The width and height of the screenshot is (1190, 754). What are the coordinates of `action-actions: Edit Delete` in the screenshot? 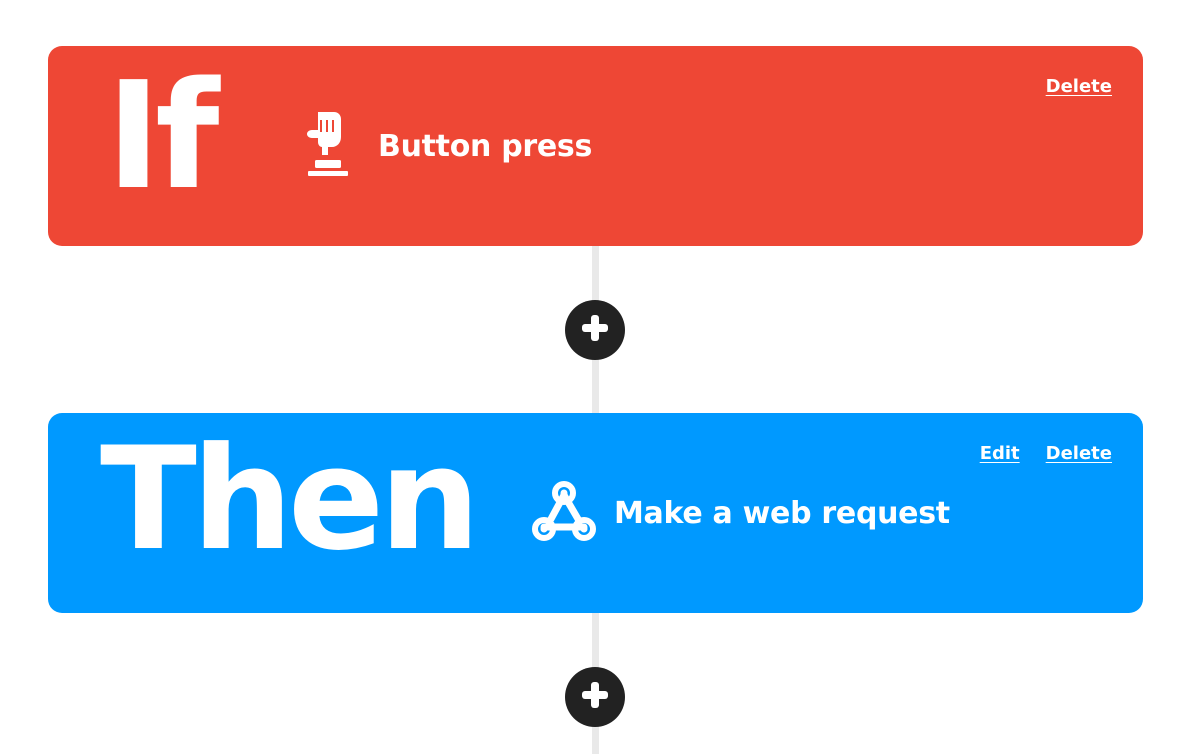 It's located at (1046, 453).